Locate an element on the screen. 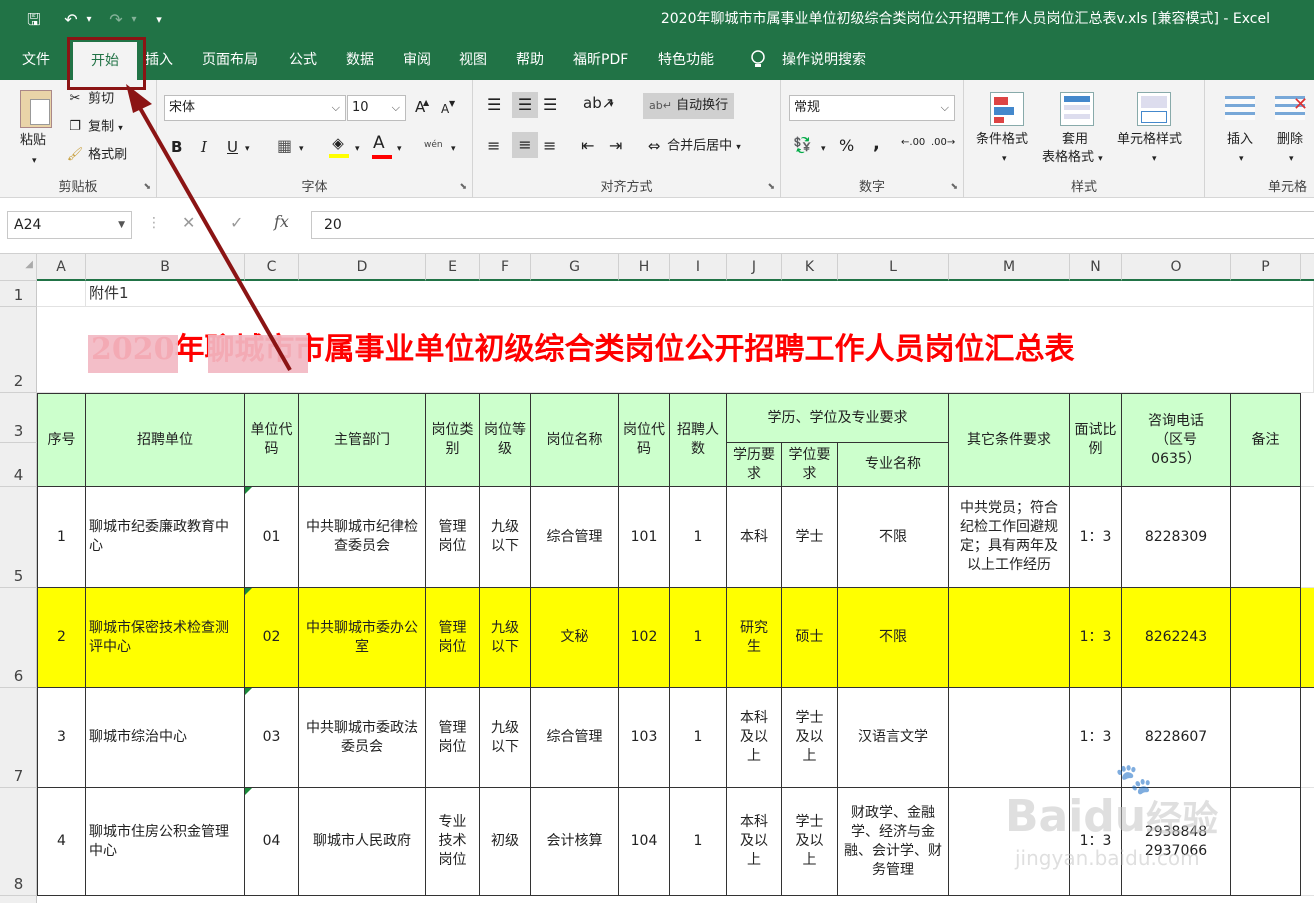 The image size is (1314, 903). data-cell: 中共聊城市纪律检查委员会 is located at coordinates (362, 537).